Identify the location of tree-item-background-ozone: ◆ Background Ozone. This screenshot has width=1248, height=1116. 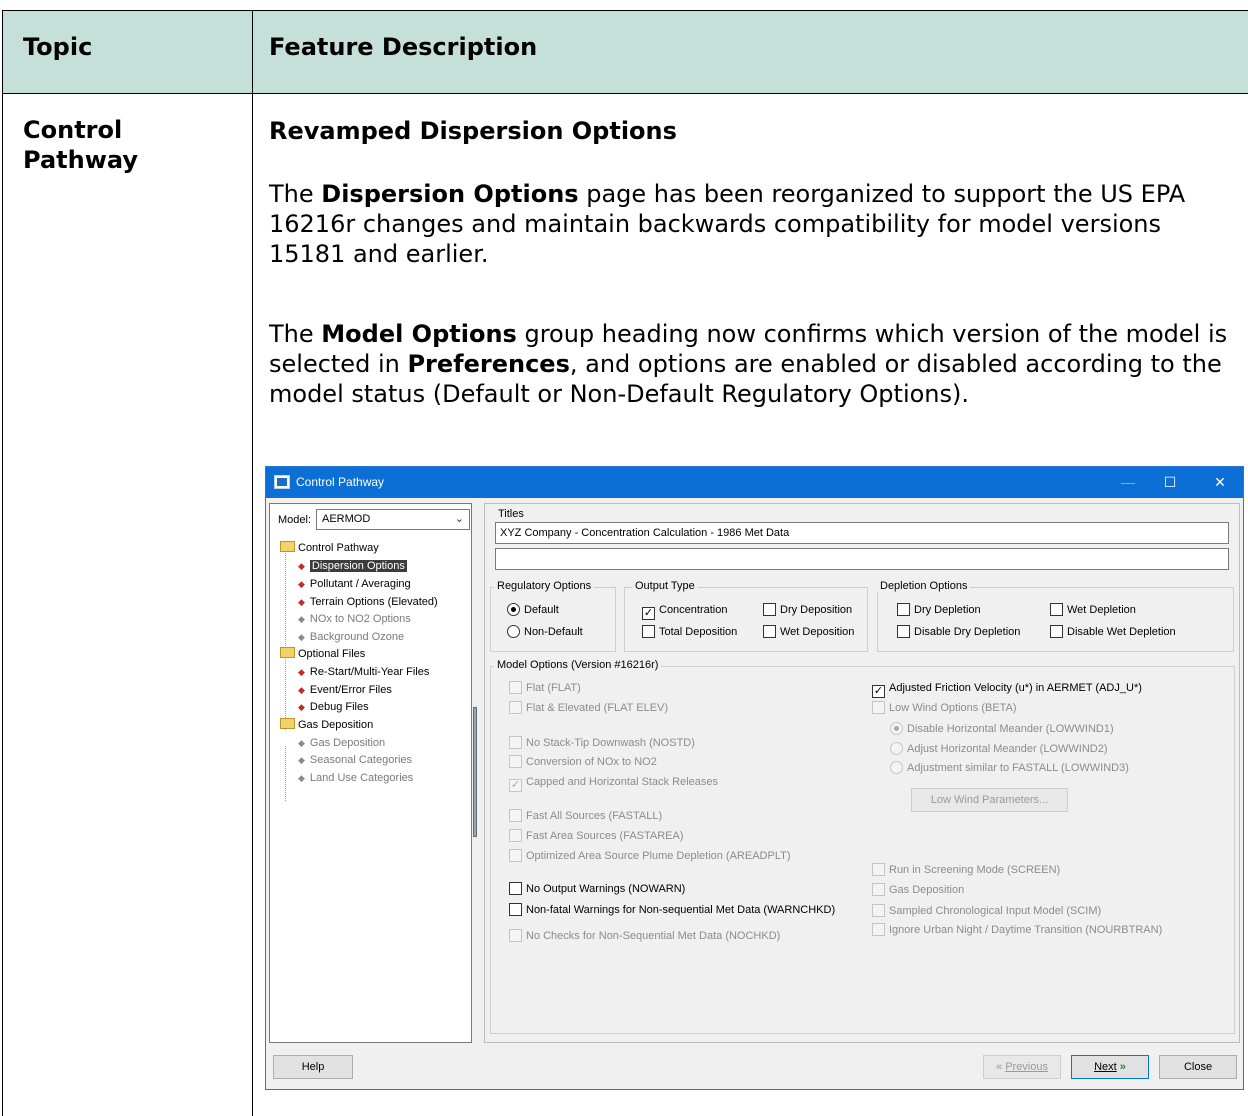
(351, 637).